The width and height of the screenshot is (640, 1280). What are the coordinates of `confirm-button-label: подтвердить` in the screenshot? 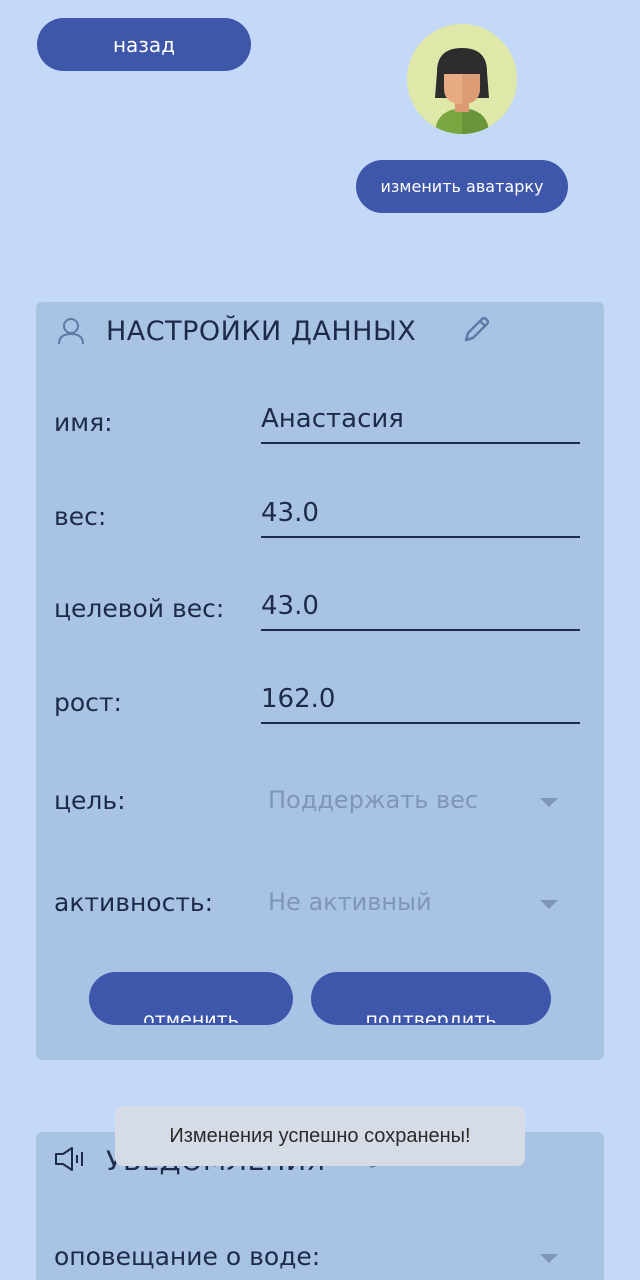 It's located at (431, 1016).